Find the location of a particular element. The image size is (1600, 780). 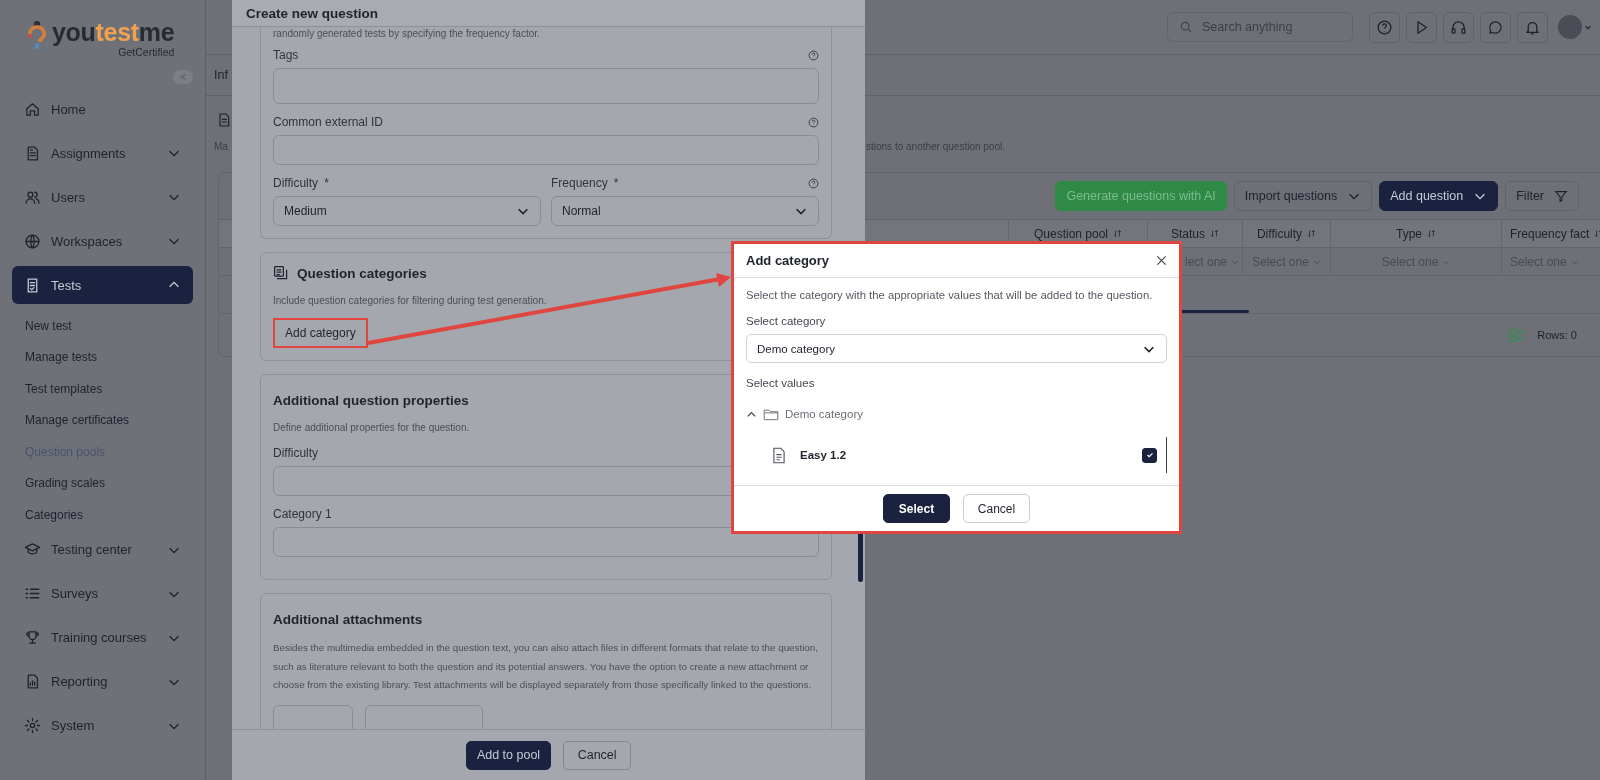

row-count: Rows: 0 is located at coordinates (1557, 335).